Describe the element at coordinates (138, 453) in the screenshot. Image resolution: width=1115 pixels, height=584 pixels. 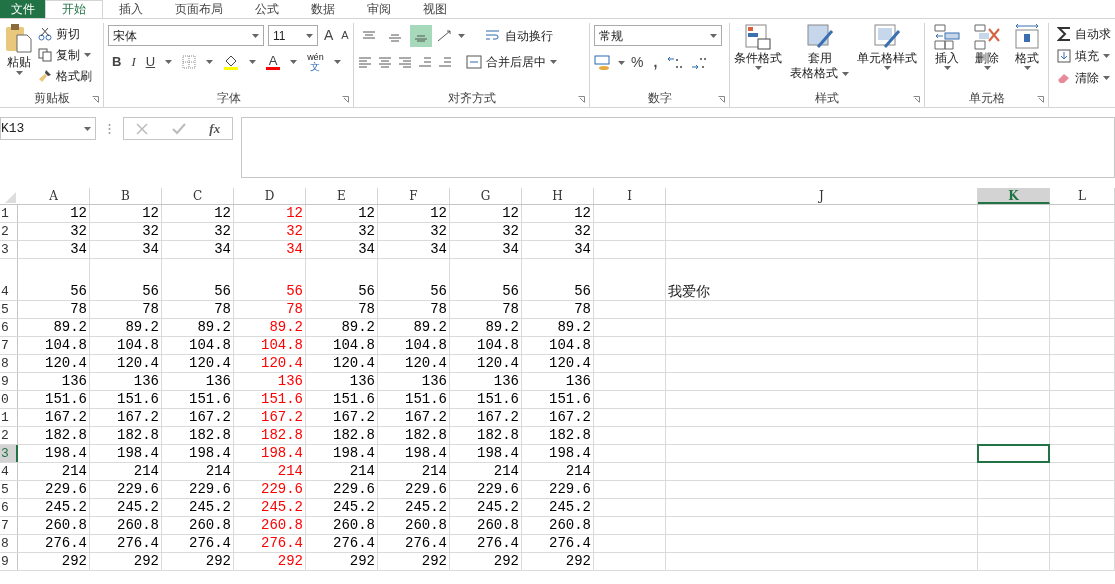
I see `cell-value: 198.4` at that location.